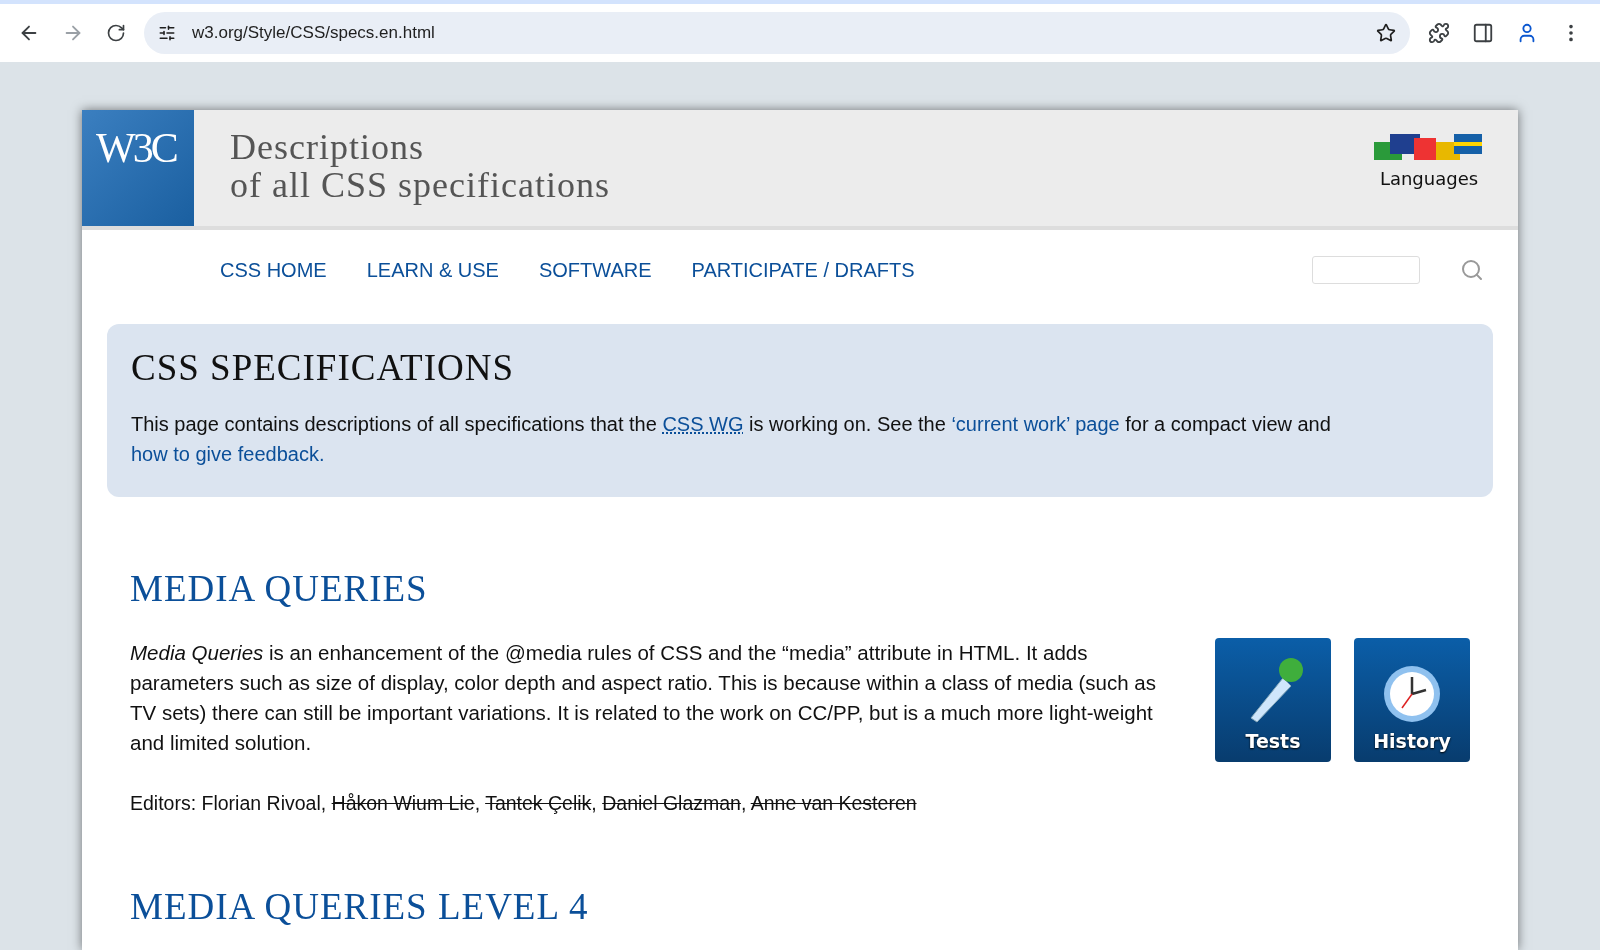 The image size is (1600, 950). I want to click on search-icon, so click(1472, 270).